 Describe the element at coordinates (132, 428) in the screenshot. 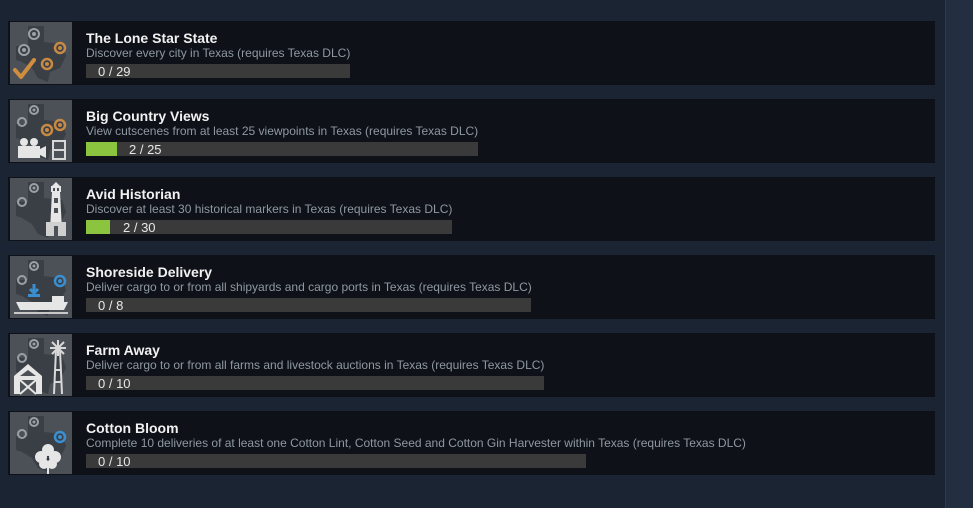

I see `achievement-title: Cotton Bloom` at that location.